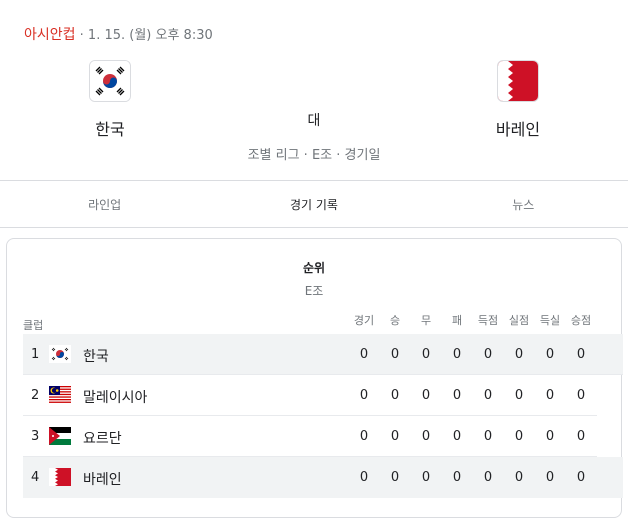 The image size is (628, 518). What do you see at coordinates (102, 480) in the screenshot?
I see `team-name: 바레인` at bounding box center [102, 480].